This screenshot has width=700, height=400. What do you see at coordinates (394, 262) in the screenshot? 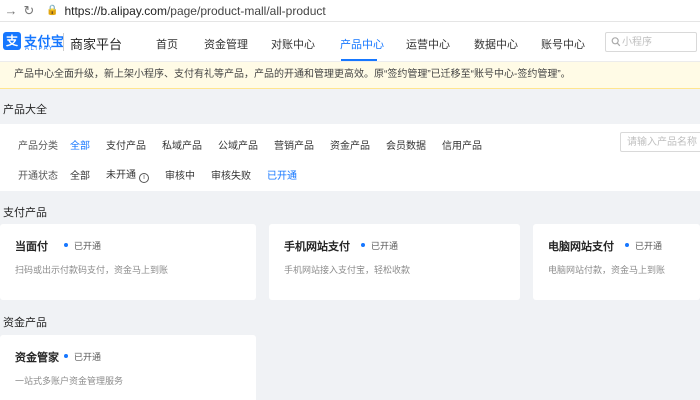
I see `product-card: 手机网站支付 已开通 手机网站接入支付宝，轻松收款` at bounding box center [394, 262].